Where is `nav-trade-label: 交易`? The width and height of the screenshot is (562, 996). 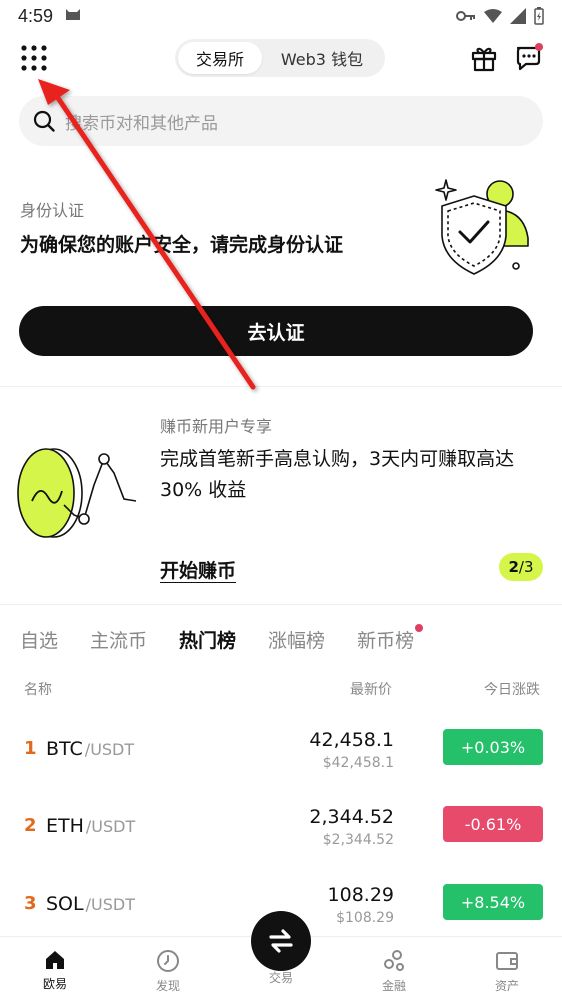 nav-trade-label: 交易 is located at coordinates (280, 978).